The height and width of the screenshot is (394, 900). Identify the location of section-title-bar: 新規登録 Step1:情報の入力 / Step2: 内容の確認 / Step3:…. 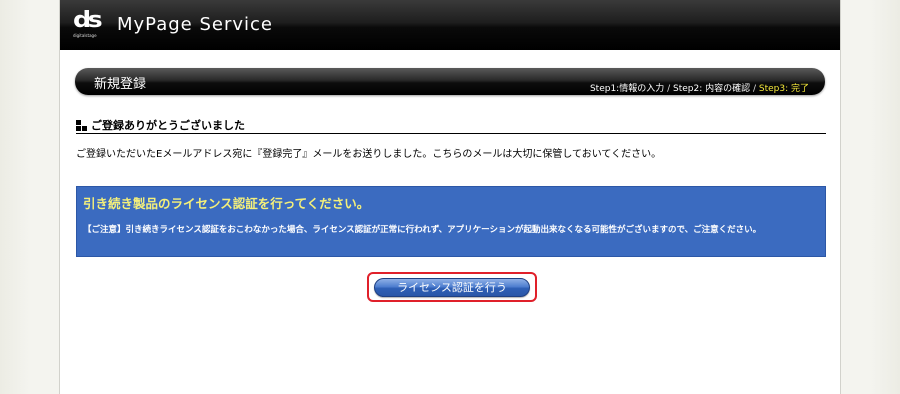
(450, 81).